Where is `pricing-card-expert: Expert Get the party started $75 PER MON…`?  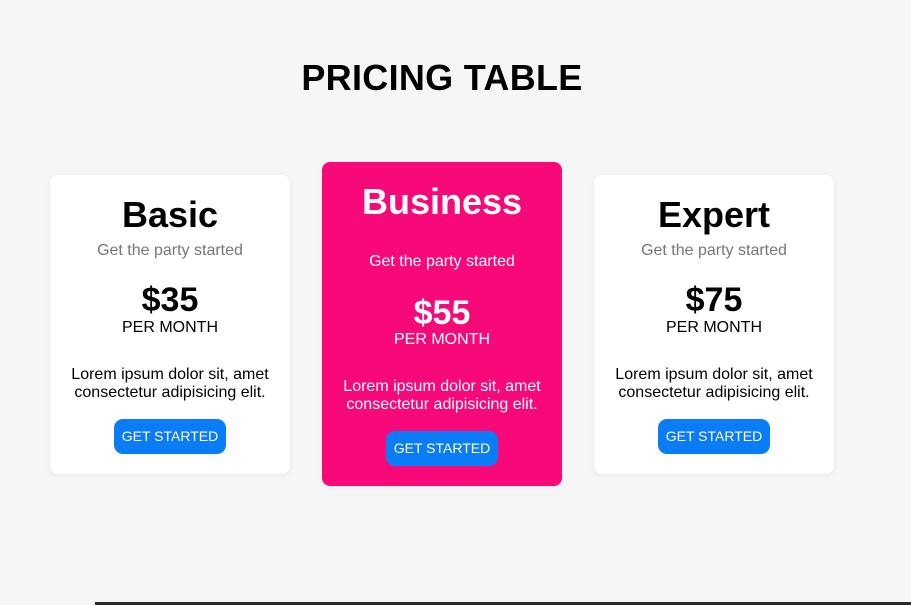
pricing-card-expert: Expert Get the party started $75 PER MON… is located at coordinates (714, 324).